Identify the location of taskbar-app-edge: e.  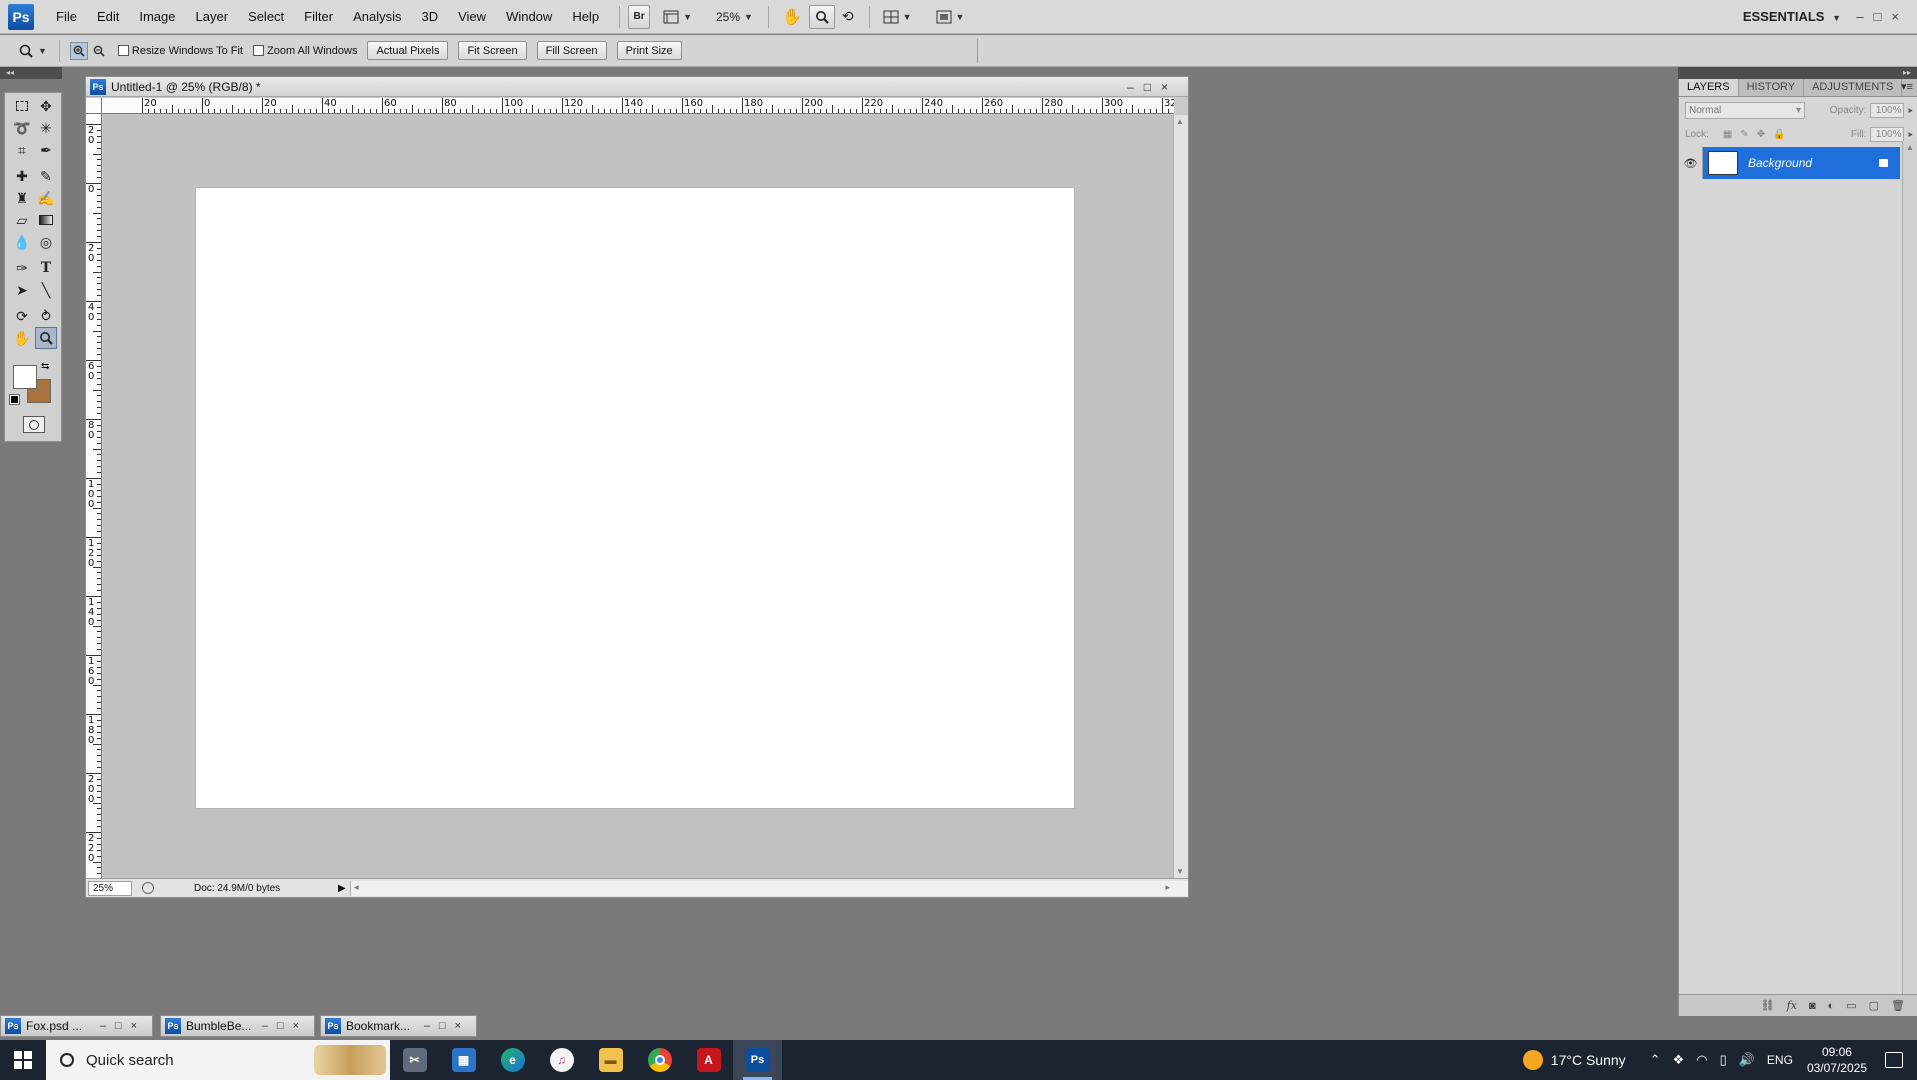
(512, 1060).